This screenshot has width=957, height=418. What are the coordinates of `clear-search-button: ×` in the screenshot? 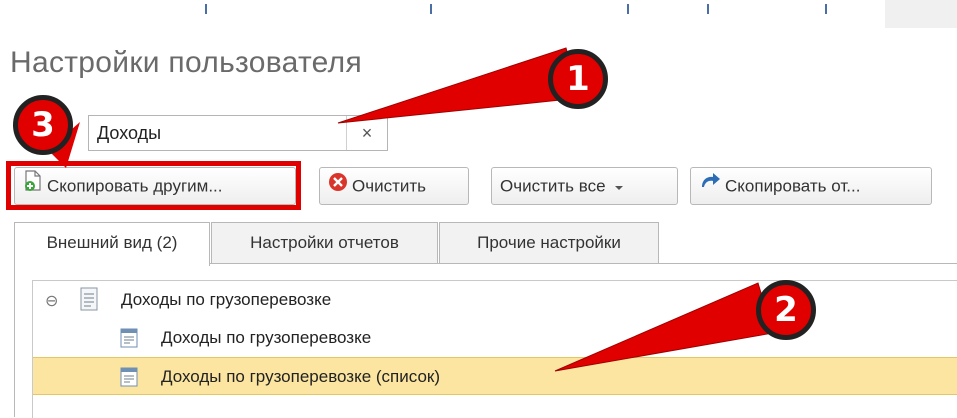 It's located at (366, 133).